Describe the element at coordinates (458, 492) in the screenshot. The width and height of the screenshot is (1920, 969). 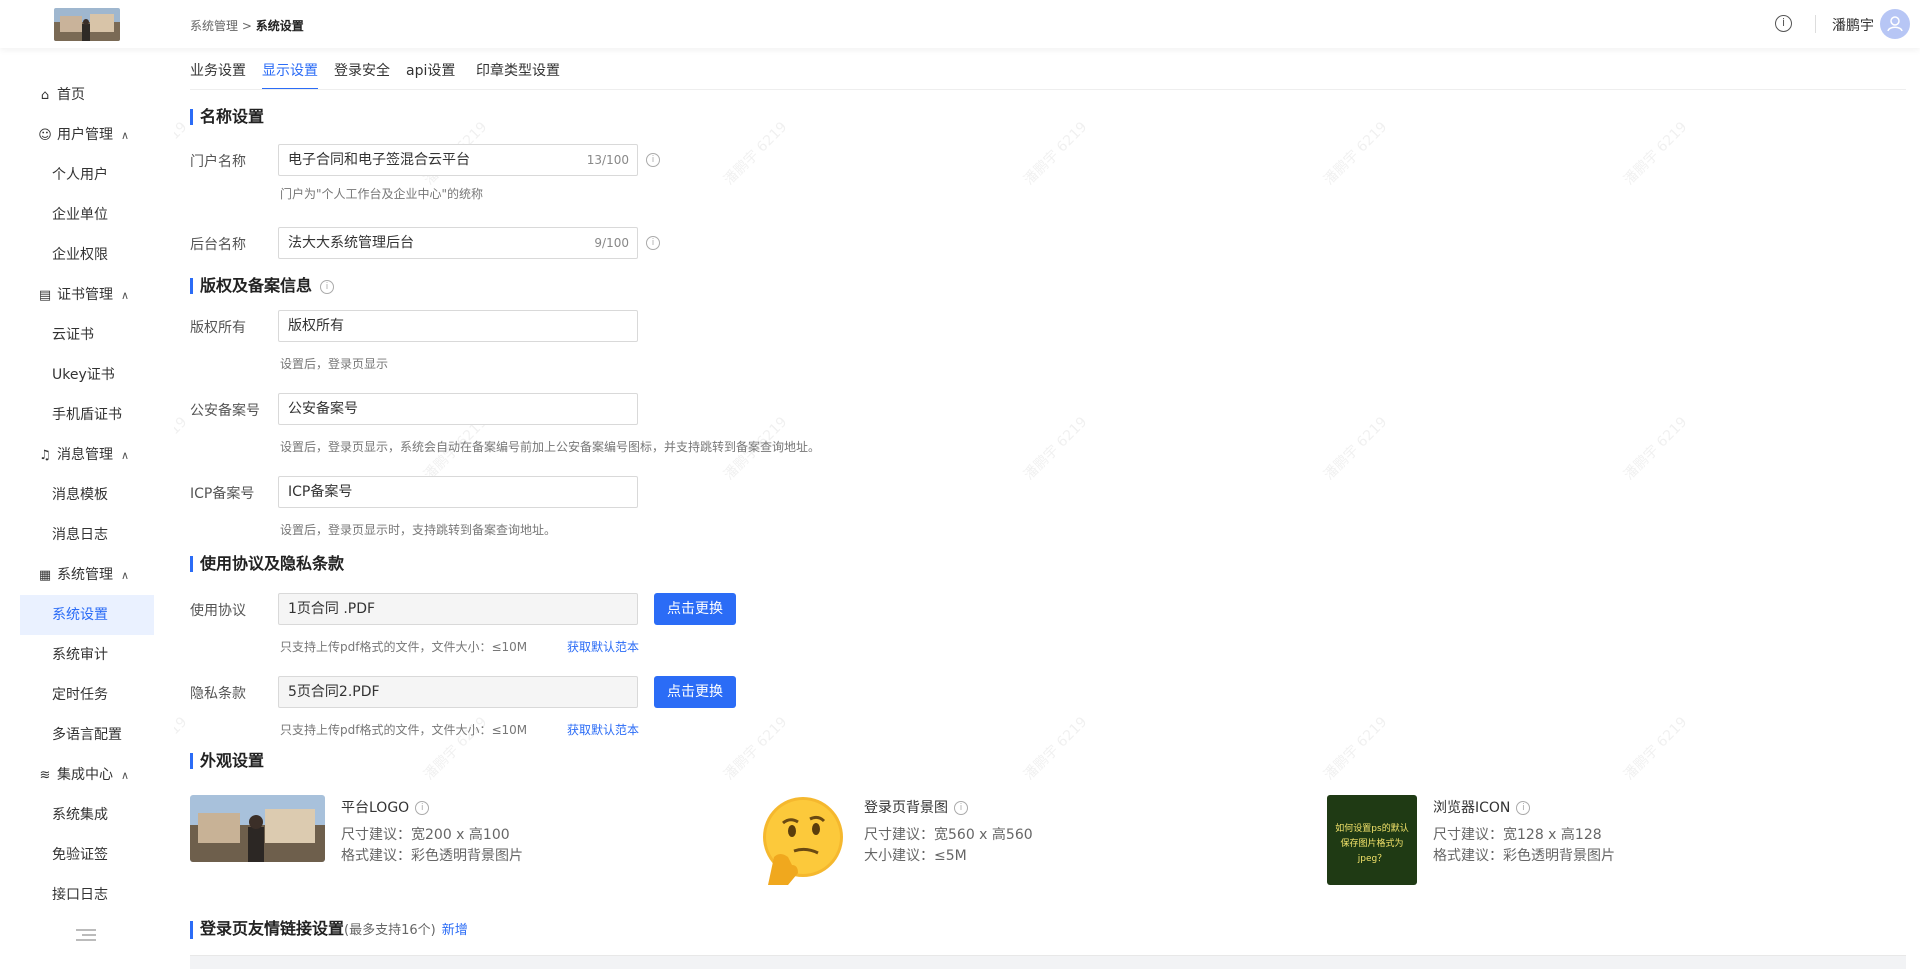
I see `icp-record-input: ICP备案号` at that location.